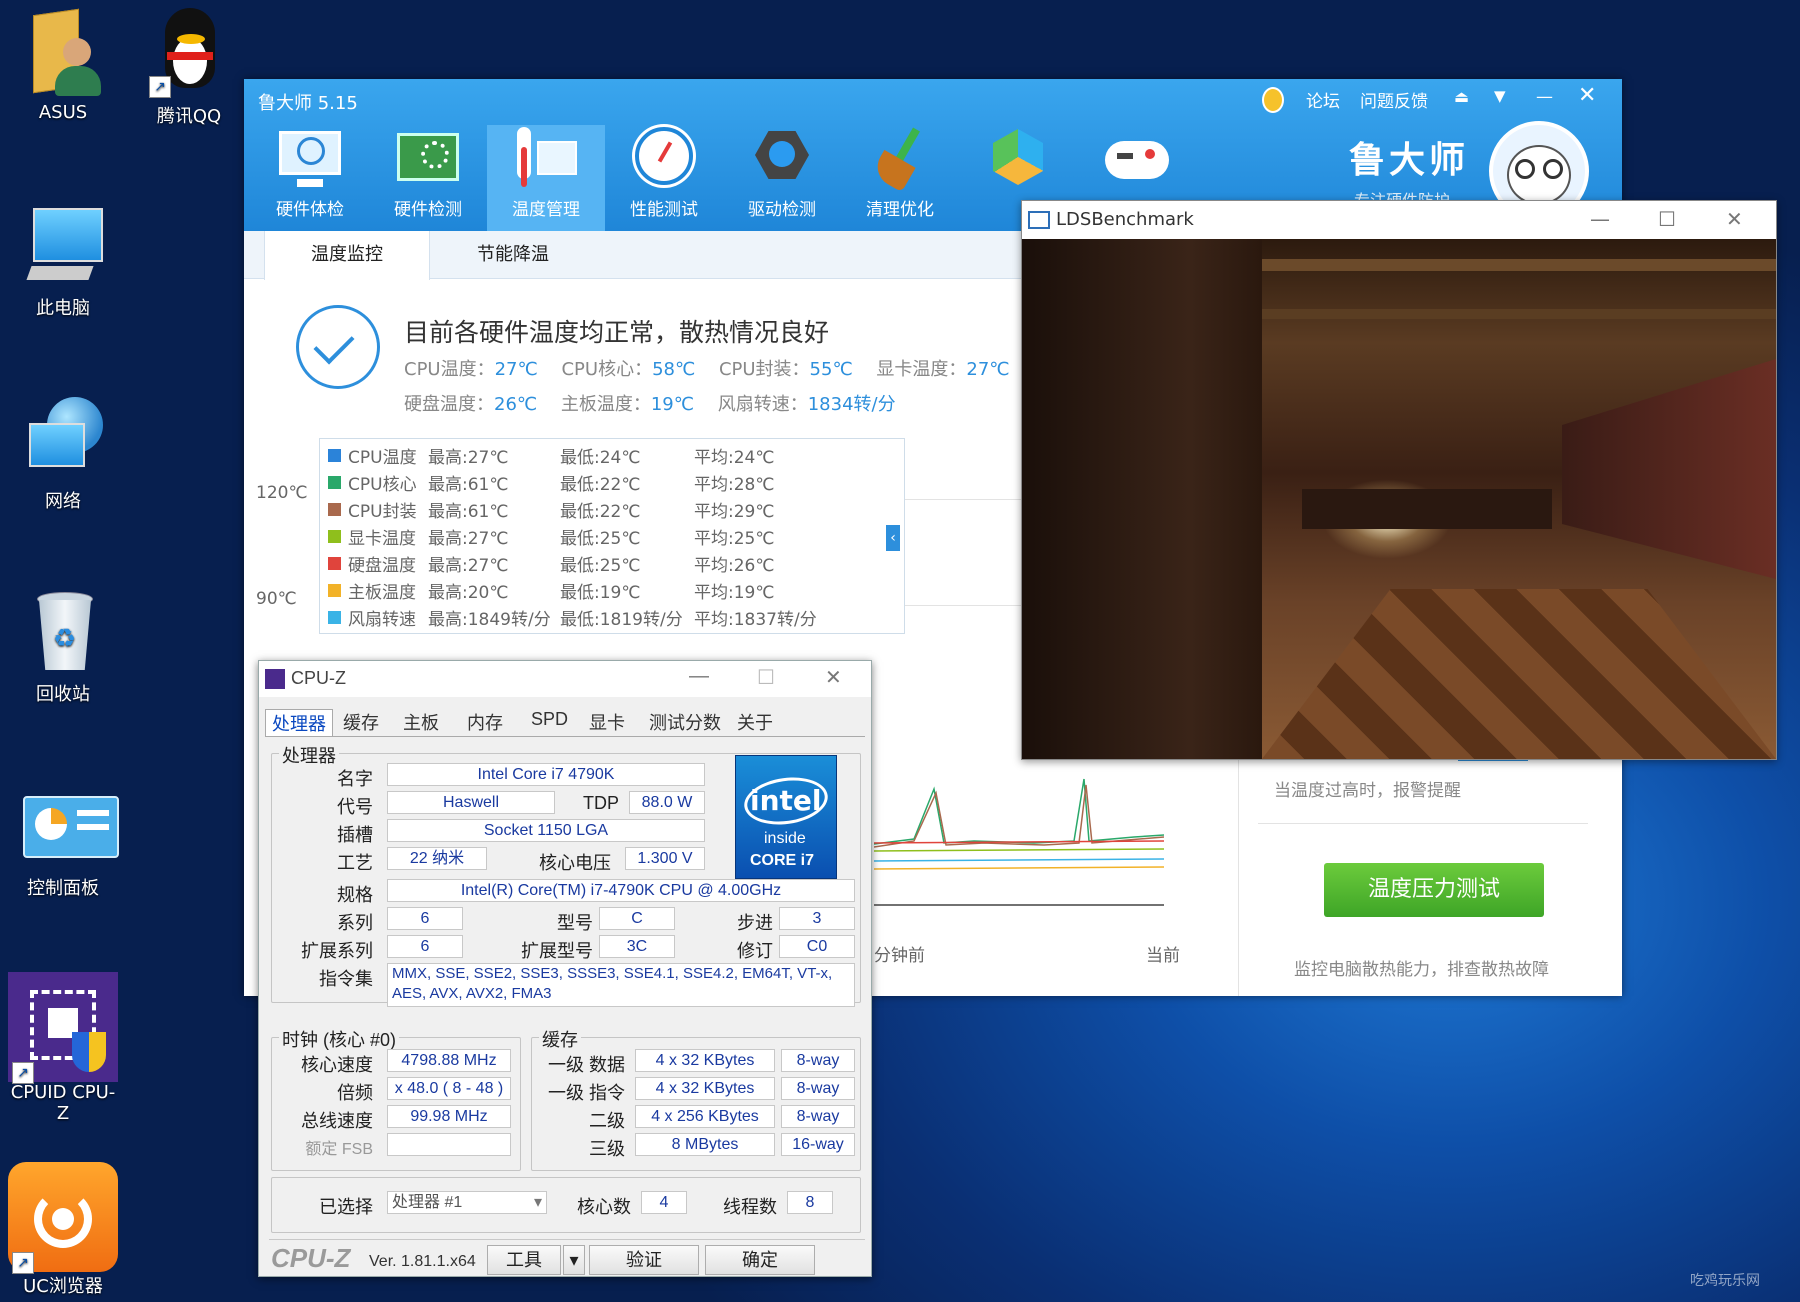  I want to click on metric-value: 26℃, so click(516, 404).